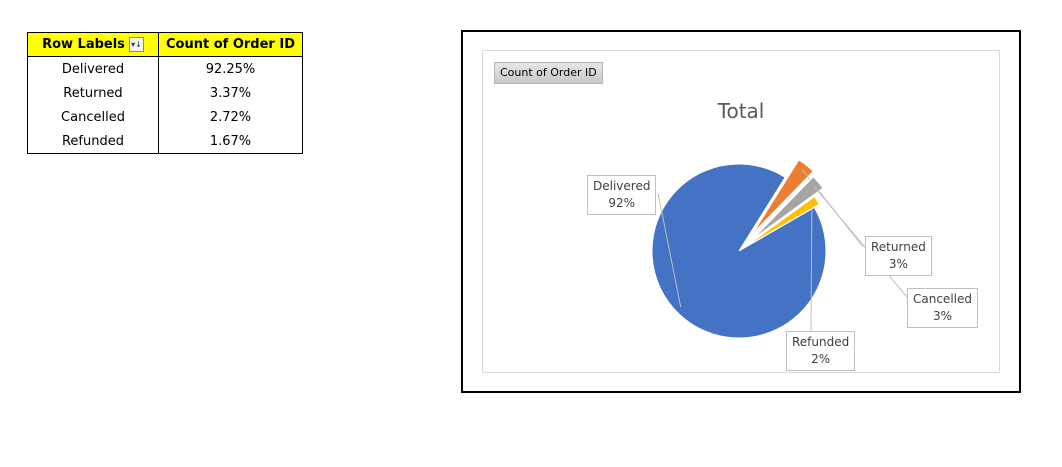 This screenshot has height=467, width=1062. Describe the element at coordinates (93, 68) in the screenshot. I see `row-label: Delivered` at that location.